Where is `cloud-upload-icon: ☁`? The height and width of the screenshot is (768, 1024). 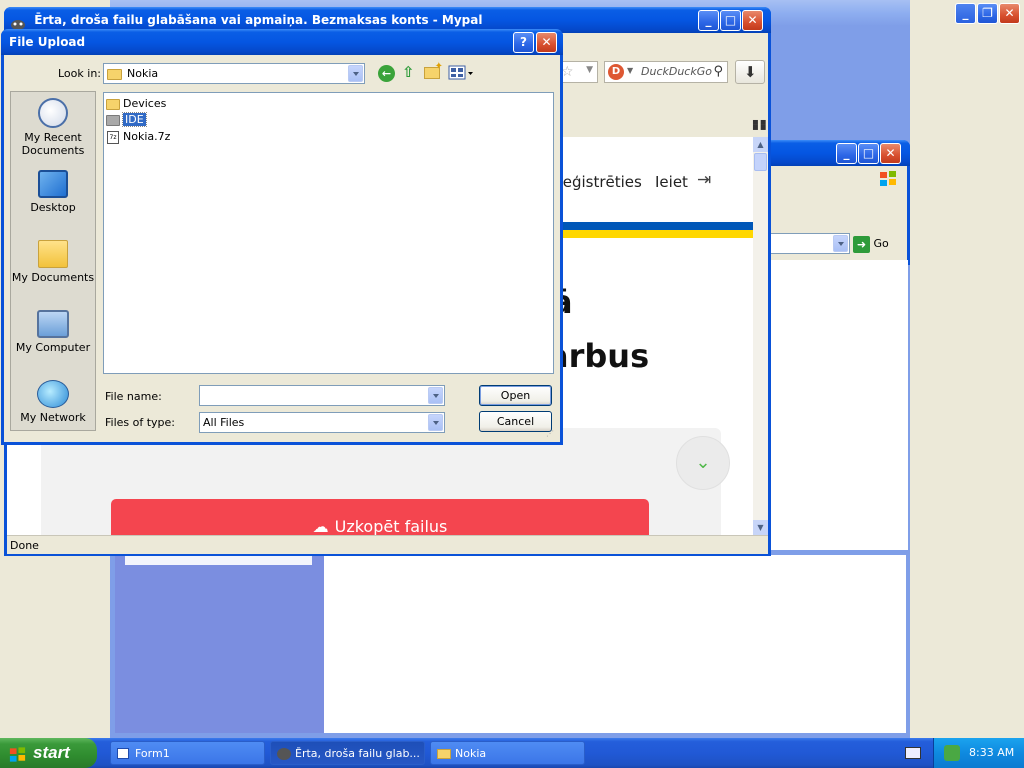 cloud-upload-icon: ☁ is located at coordinates (320, 526).